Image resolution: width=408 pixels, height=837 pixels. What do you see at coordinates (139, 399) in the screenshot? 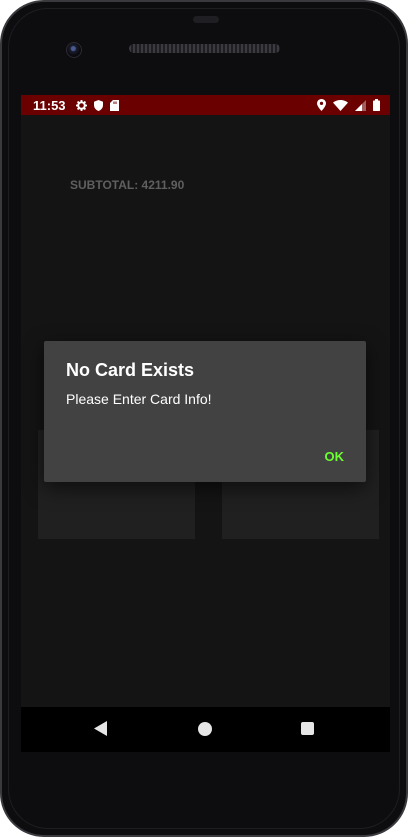
I see `dialog-message: Please Enter Card Info!` at bounding box center [139, 399].